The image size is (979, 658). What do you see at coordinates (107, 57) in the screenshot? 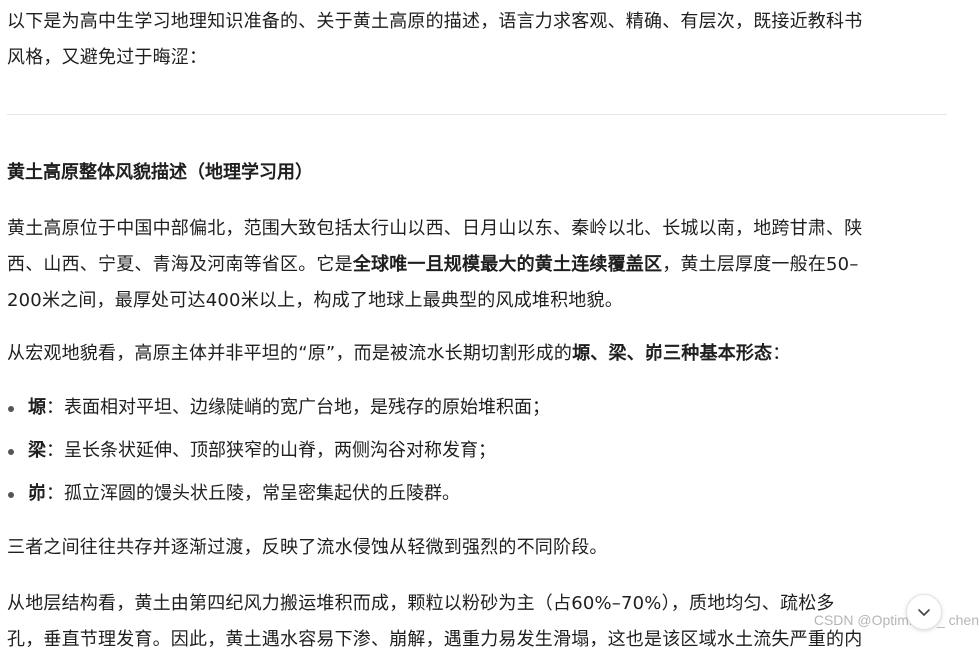
I see `intro-line-2: 风格，又避免过于晦涩：` at bounding box center [107, 57].